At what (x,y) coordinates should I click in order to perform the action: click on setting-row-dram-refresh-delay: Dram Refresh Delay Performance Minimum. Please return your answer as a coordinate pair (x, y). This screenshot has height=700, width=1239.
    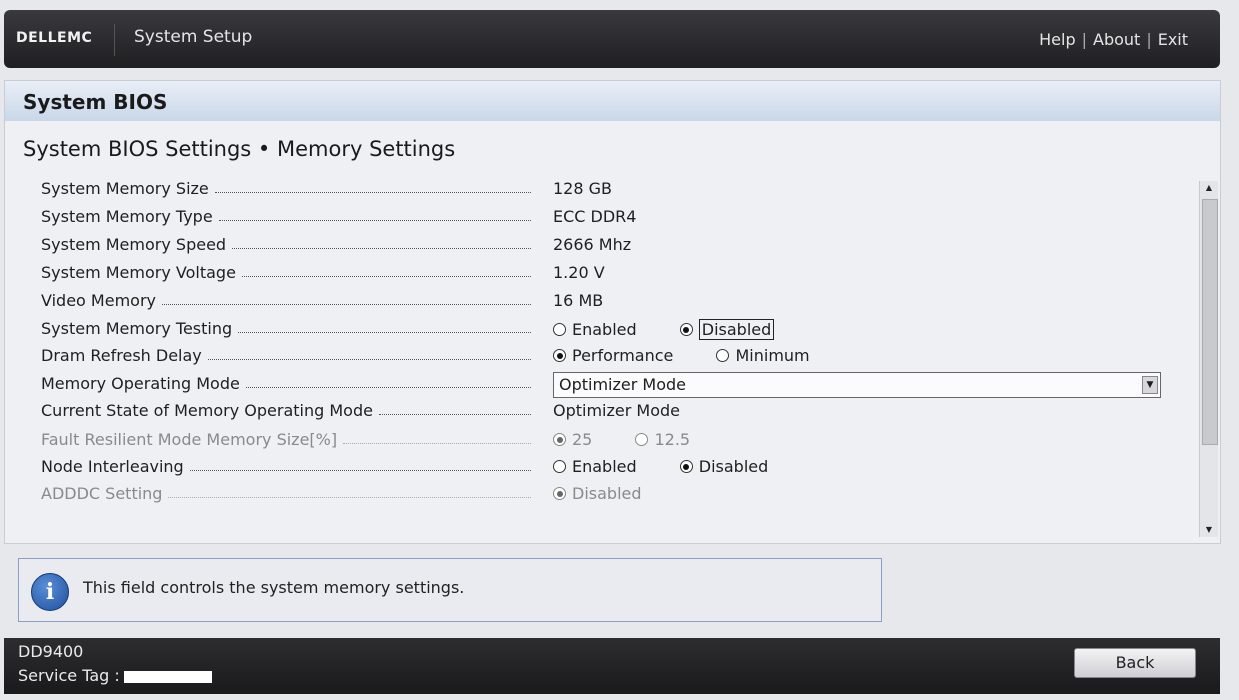
    Looking at the image, I should click on (600, 357).